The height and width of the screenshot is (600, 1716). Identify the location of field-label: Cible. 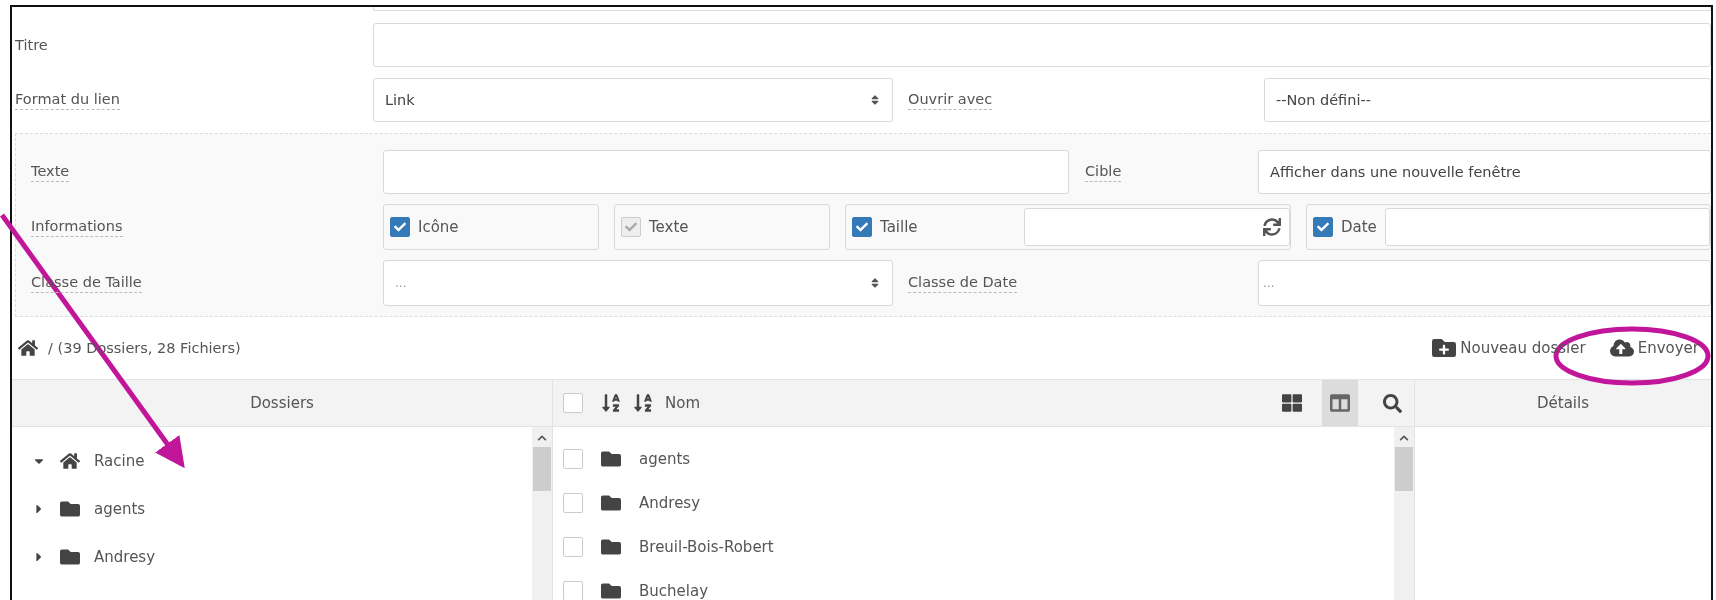
(1103, 172).